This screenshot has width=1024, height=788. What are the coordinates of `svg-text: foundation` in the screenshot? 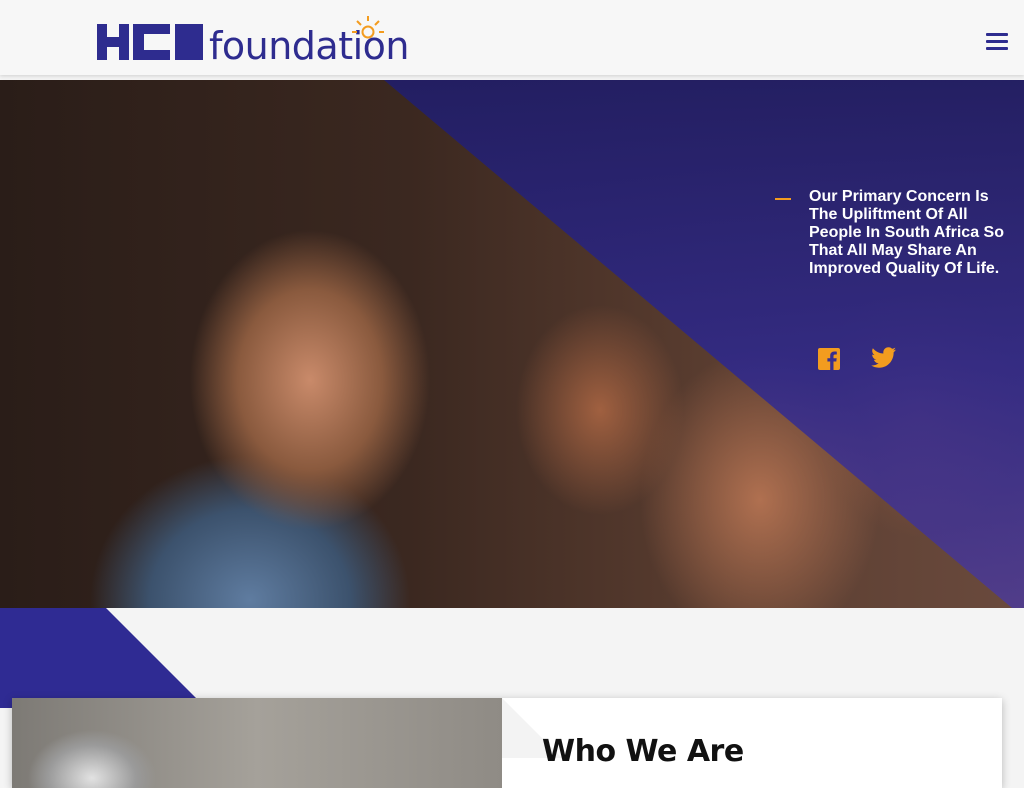 It's located at (309, 46).